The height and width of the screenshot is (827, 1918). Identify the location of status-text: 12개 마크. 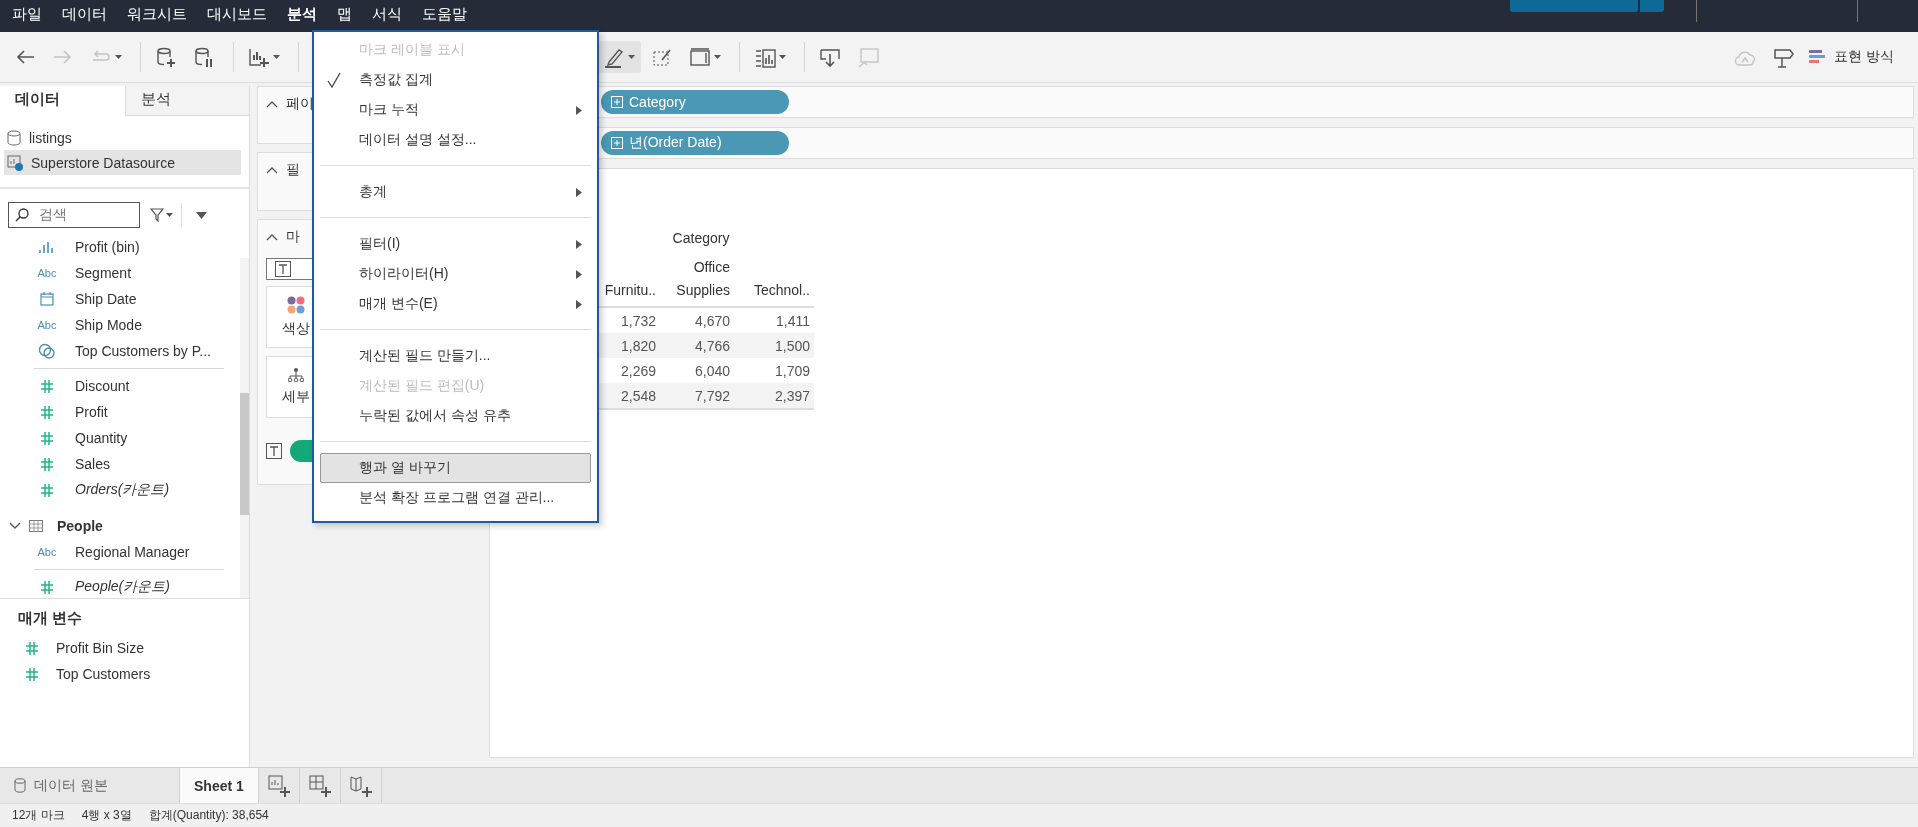
(38, 815).